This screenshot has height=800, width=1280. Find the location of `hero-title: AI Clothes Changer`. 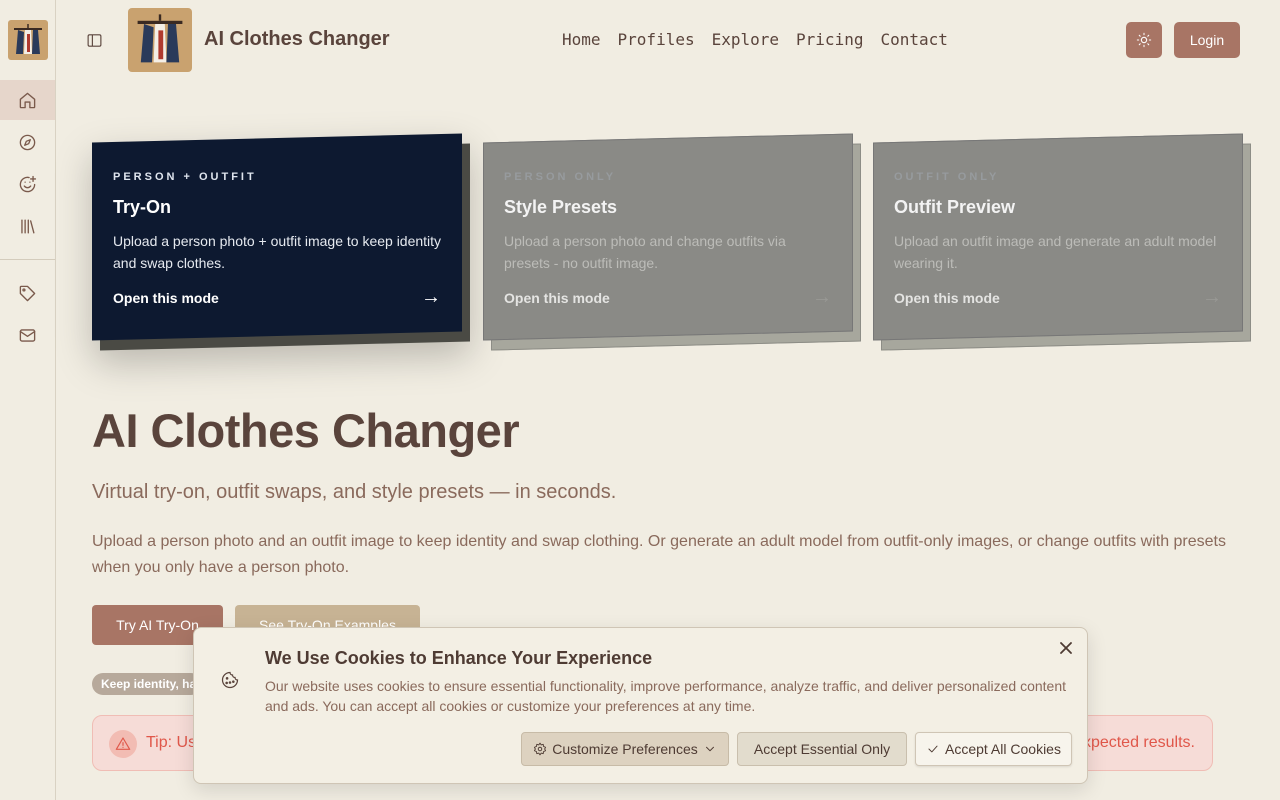

hero-title: AI Clothes Changer is located at coordinates (306, 430).